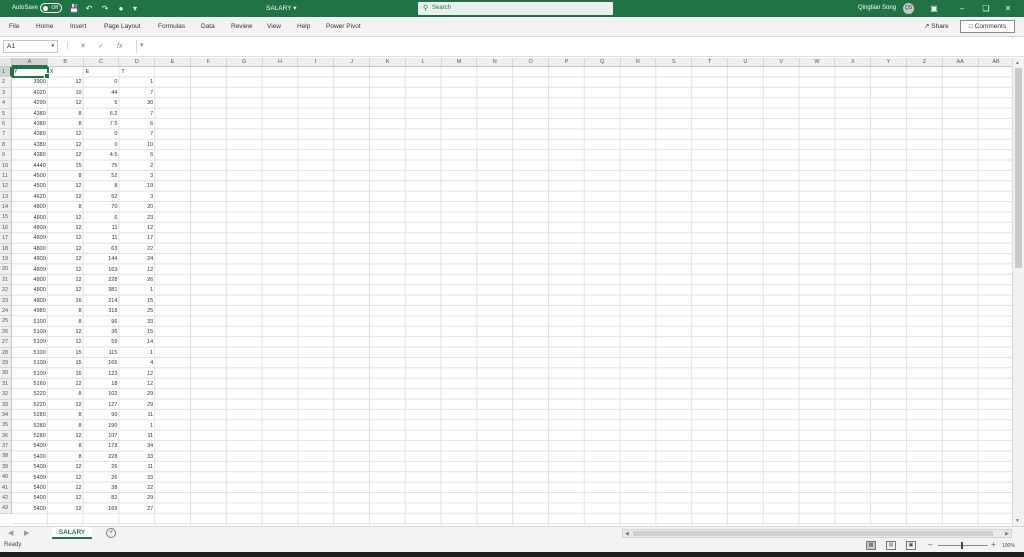 The image size is (1024, 557). Describe the element at coordinates (6, 176) in the screenshot. I see `row-header: 11` at that location.